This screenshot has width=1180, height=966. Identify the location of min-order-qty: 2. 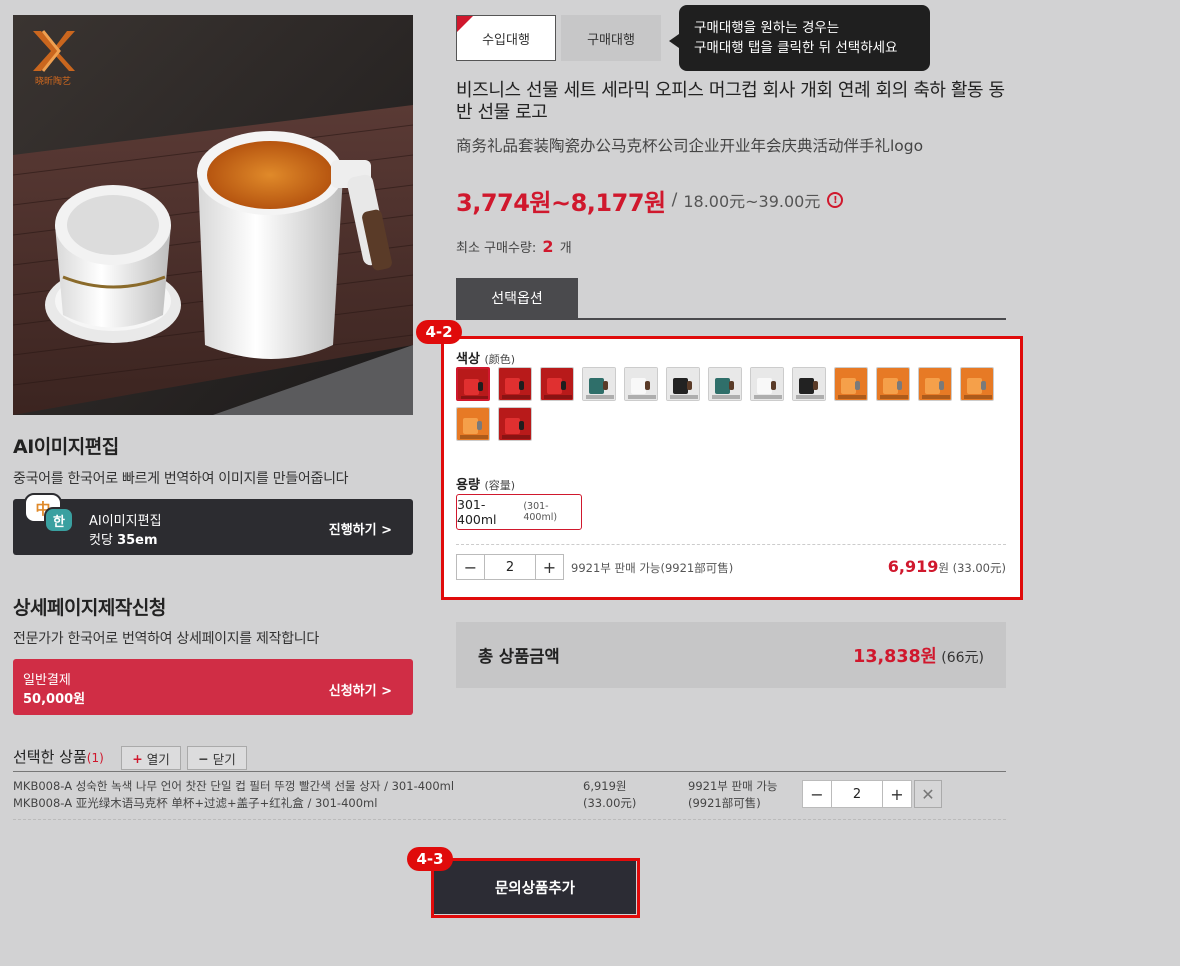
(548, 246).